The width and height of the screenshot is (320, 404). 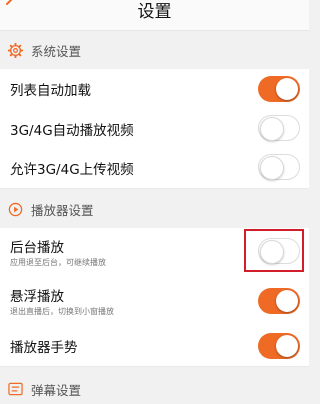 I want to click on top-navigation-bar: 设置, so click(x=154, y=15).